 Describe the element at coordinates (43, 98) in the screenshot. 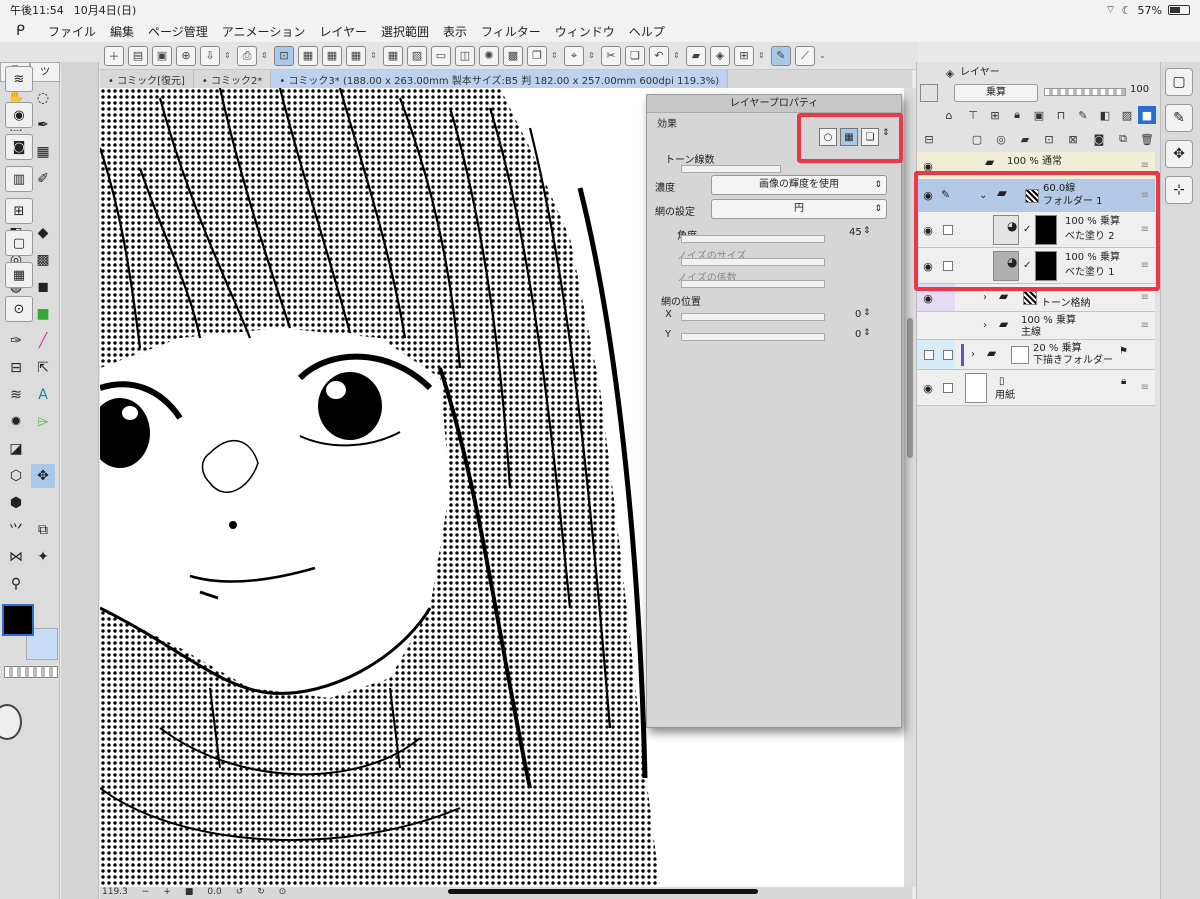

I see `lasso-tool-icon: ◌` at that location.